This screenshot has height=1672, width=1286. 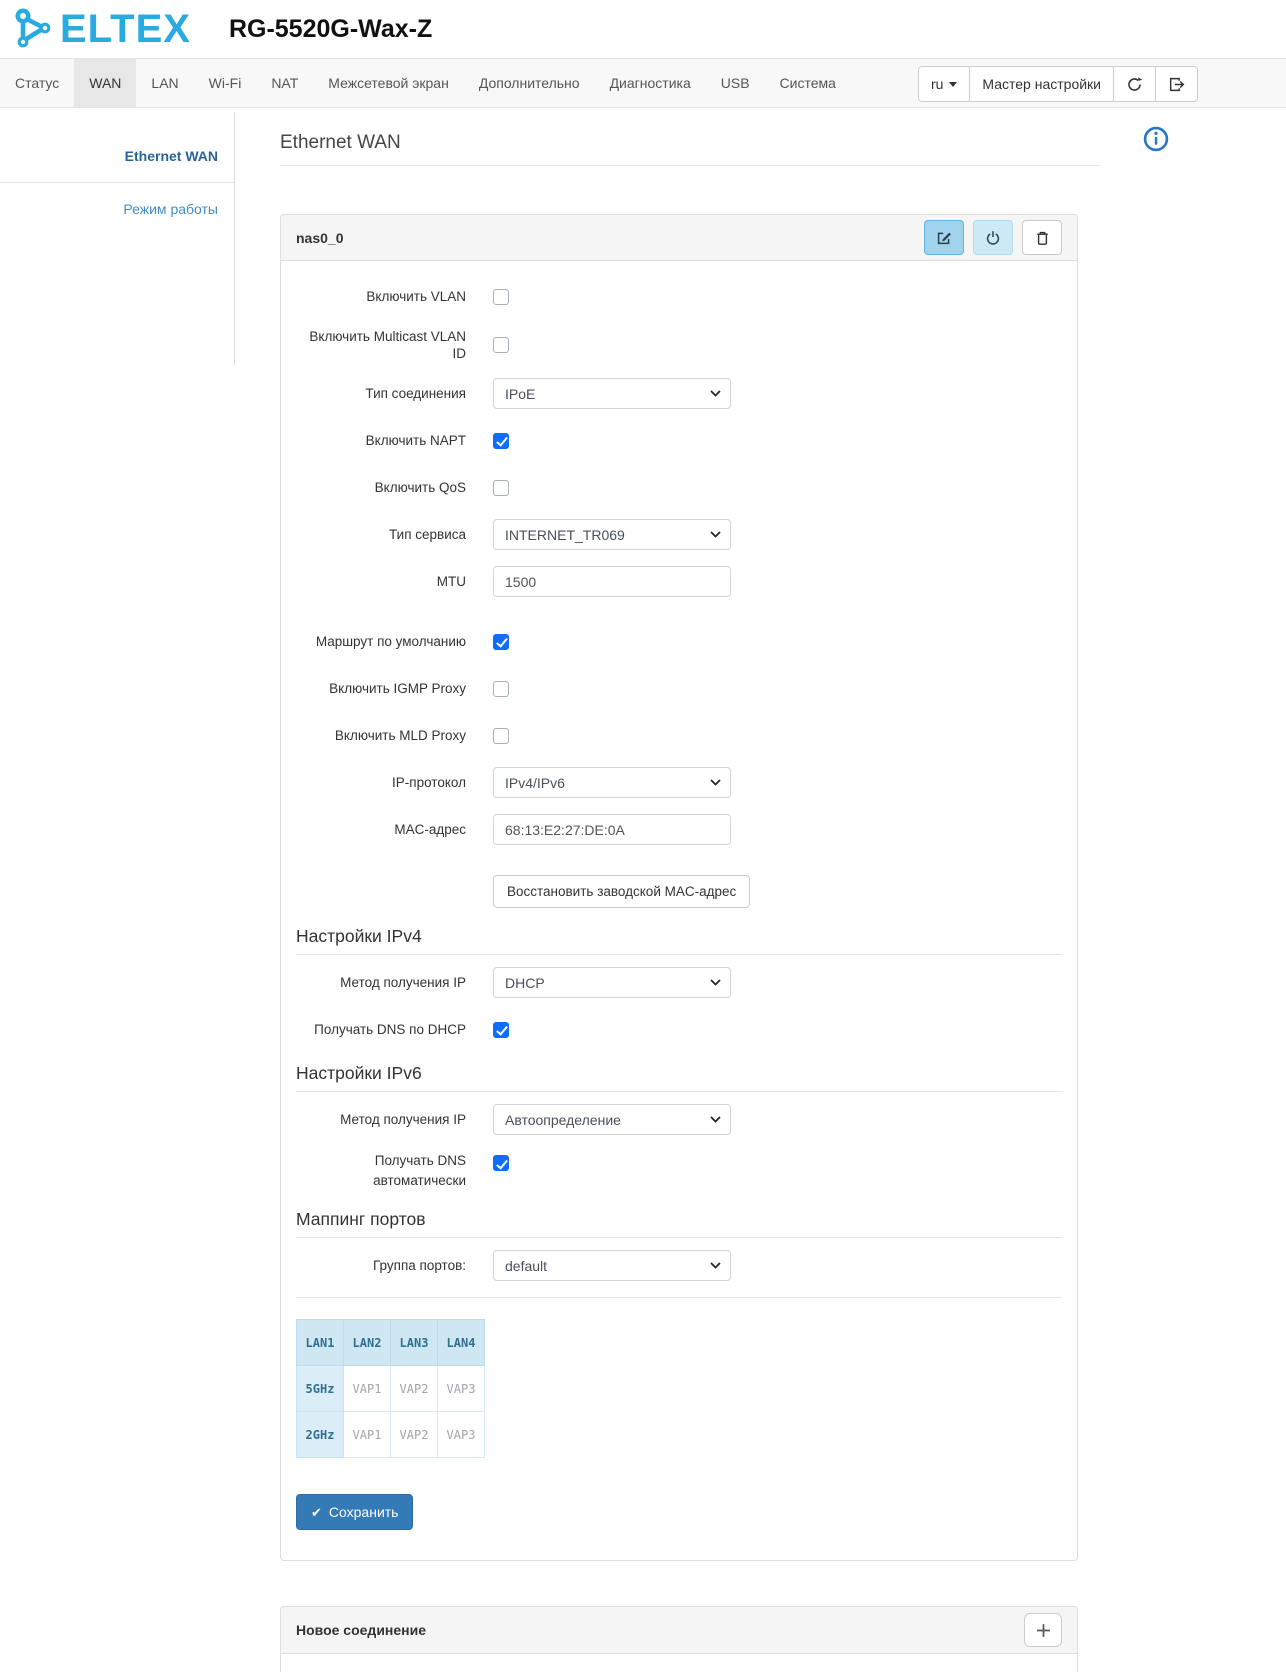 I want to click on delete-connection-button, so click(x=1042, y=237).